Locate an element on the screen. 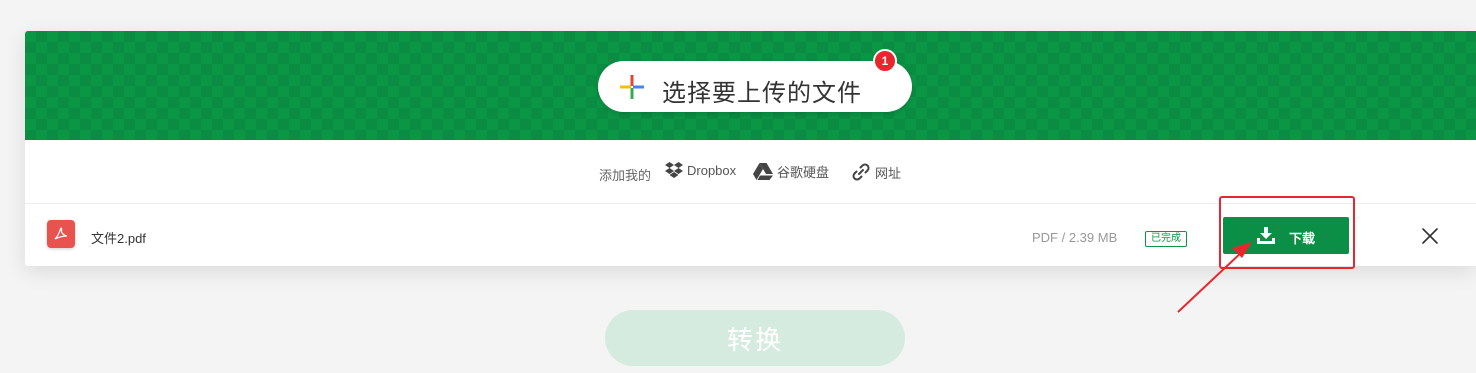 The image size is (1476, 373). sources-prefix: 添加我的 is located at coordinates (625, 175).